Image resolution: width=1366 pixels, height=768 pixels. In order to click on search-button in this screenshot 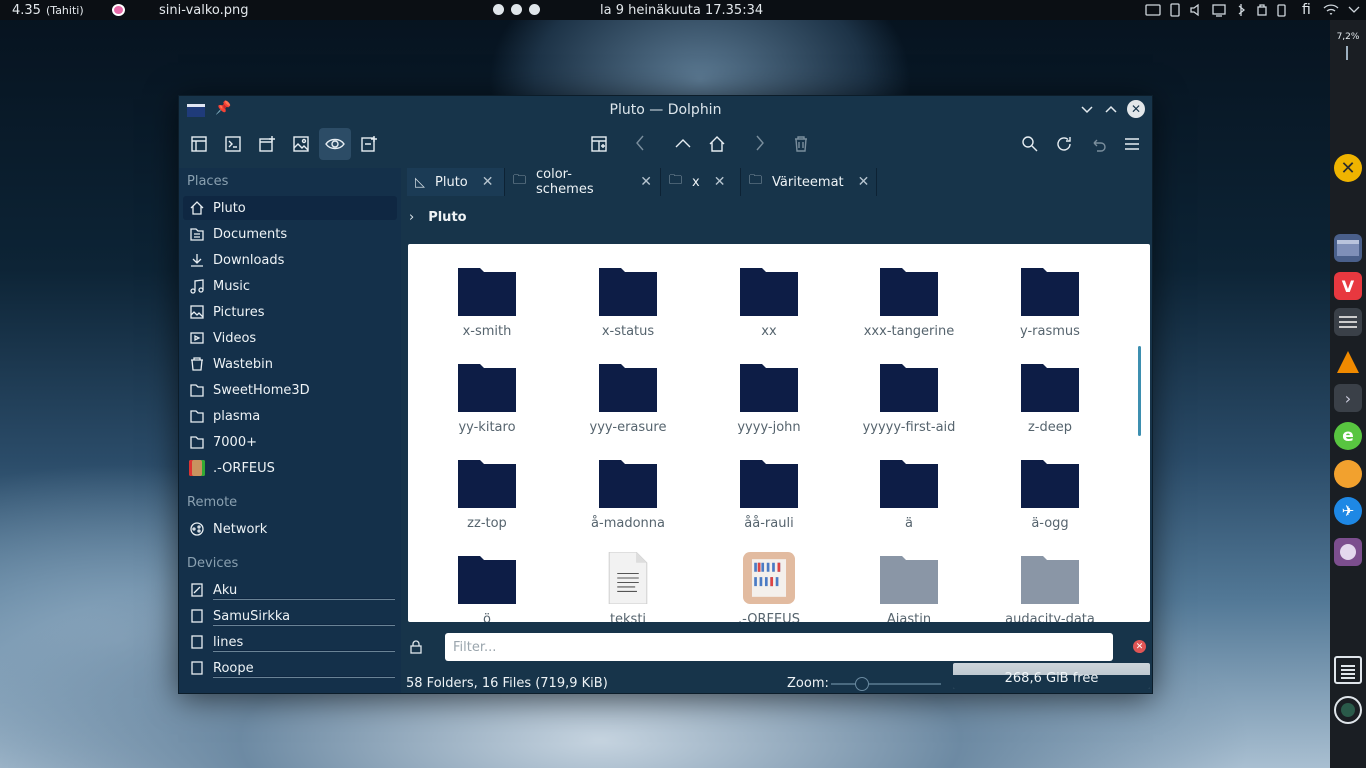, I will do `click(1030, 144)`.